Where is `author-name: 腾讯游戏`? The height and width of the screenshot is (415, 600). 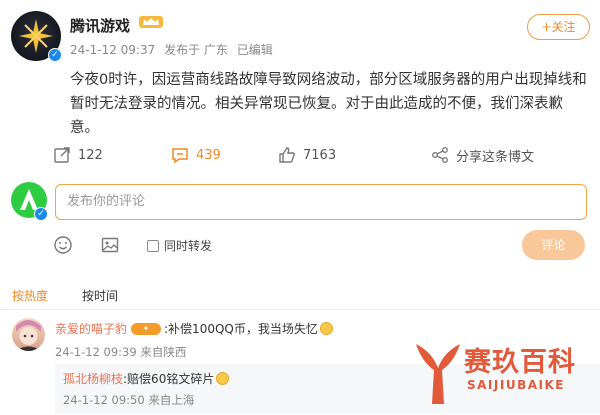 author-name: 腾讯游戏 is located at coordinates (100, 25).